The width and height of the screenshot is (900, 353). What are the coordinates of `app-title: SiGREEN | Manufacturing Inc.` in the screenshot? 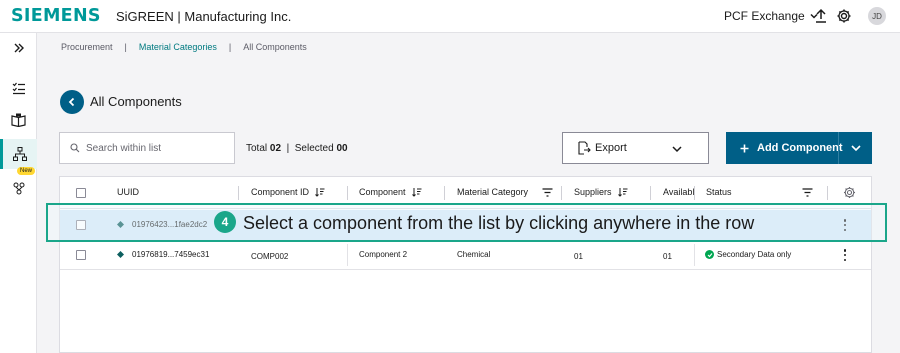 It's located at (204, 16).